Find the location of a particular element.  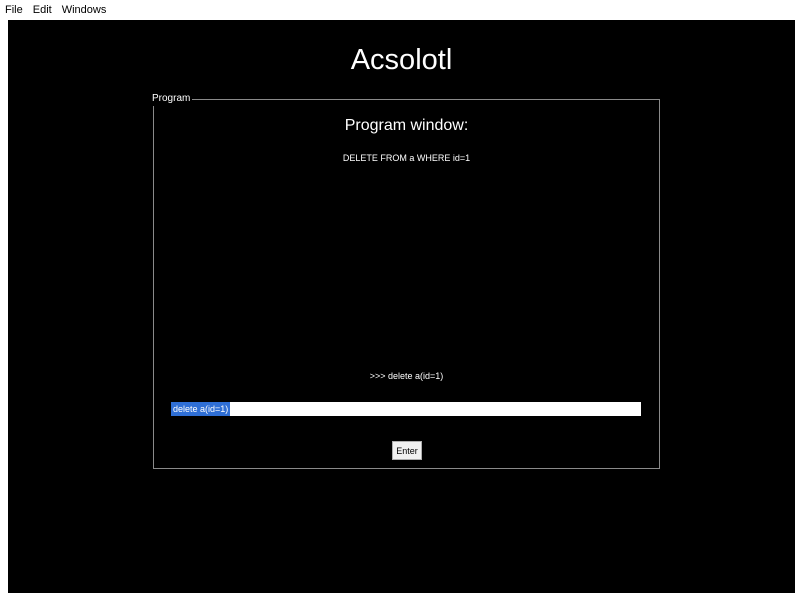

program-window-heading: Program window: is located at coordinates (406, 125).